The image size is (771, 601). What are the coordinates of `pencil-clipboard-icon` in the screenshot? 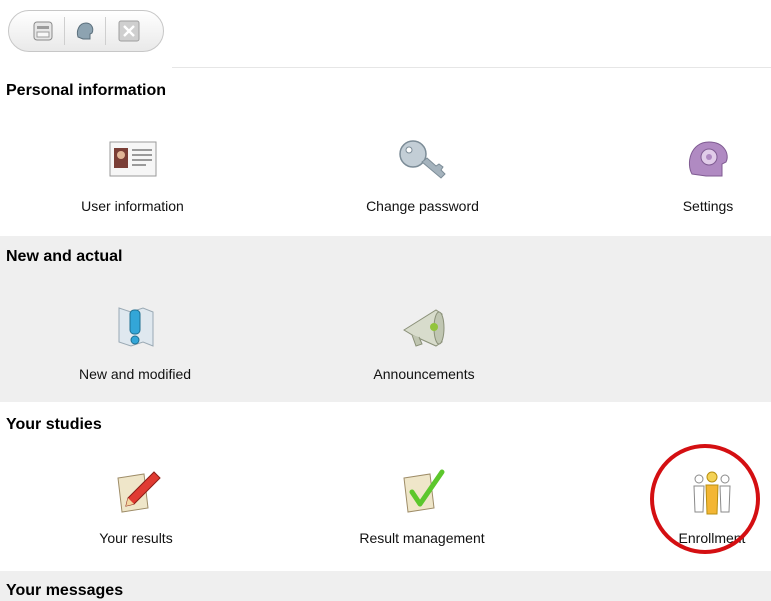 It's located at (136, 494).